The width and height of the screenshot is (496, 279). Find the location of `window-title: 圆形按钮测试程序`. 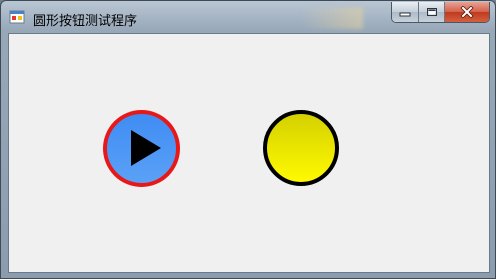

window-title: 圆形按钮测试程序 is located at coordinates (85, 21).